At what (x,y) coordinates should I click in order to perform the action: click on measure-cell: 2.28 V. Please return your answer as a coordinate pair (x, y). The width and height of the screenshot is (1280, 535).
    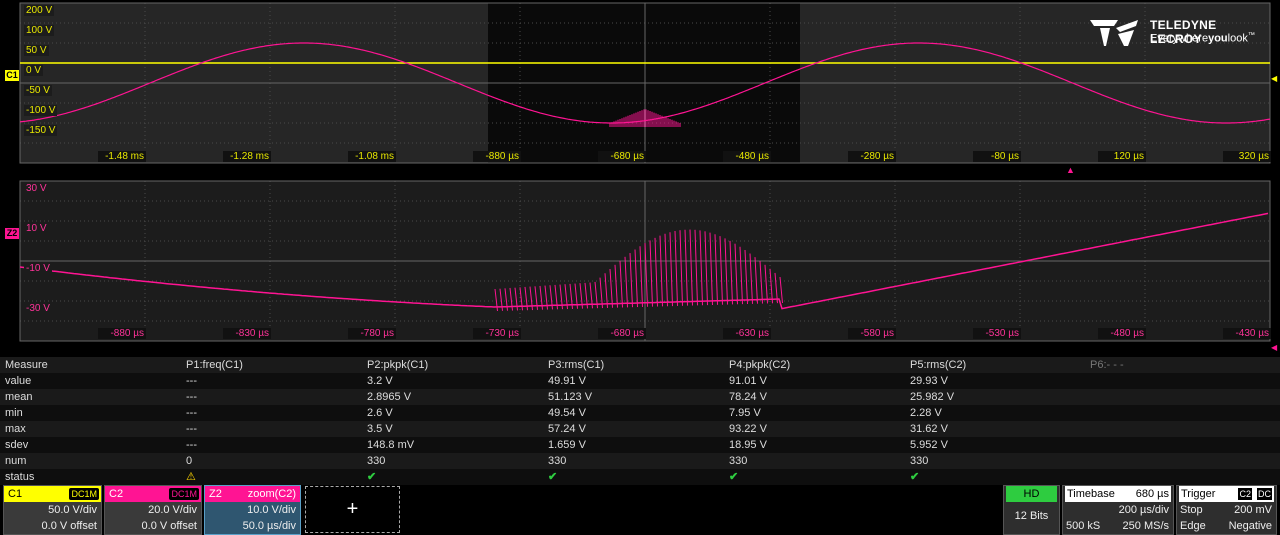
    Looking at the image, I should click on (926, 413).